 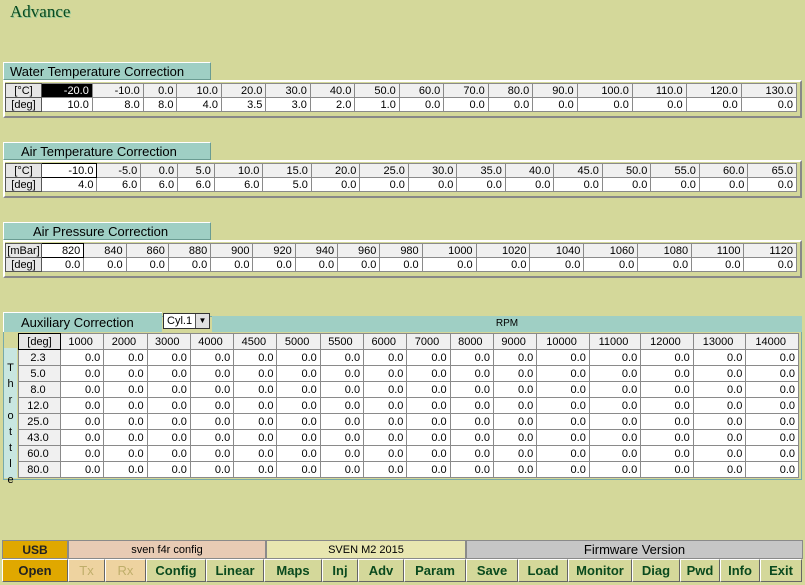 What do you see at coordinates (667, 341) in the screenshot?
I see `rpm-header-cell: 12000` at bounding box center [667, 341].